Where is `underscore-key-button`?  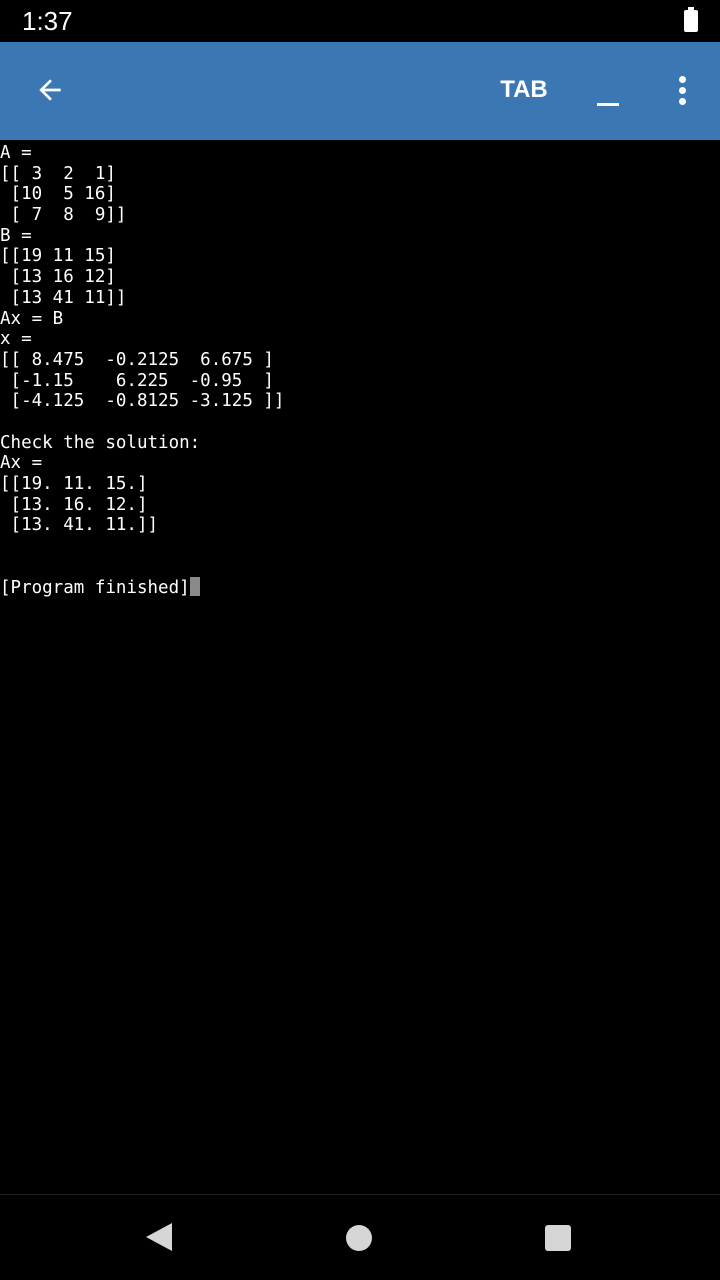
underscore-key-button is located at coordinates (608, 90).